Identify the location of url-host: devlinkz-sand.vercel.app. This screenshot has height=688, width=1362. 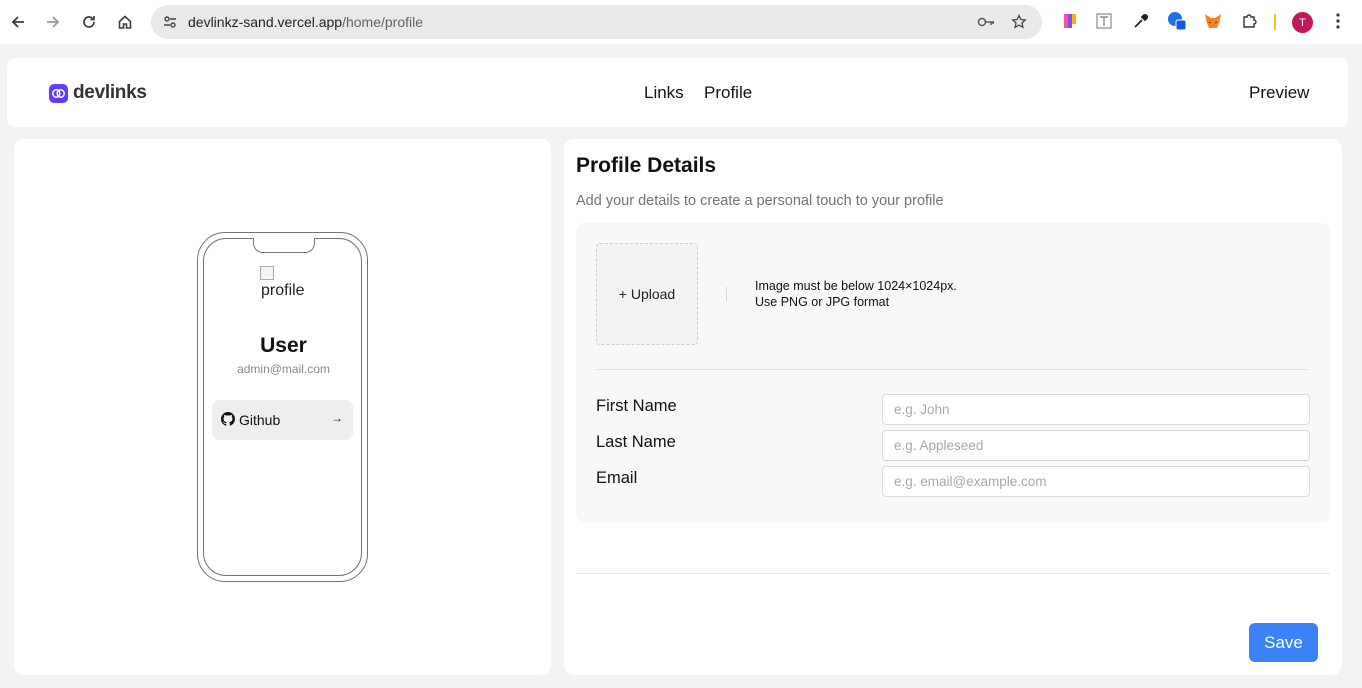
(265, 22).